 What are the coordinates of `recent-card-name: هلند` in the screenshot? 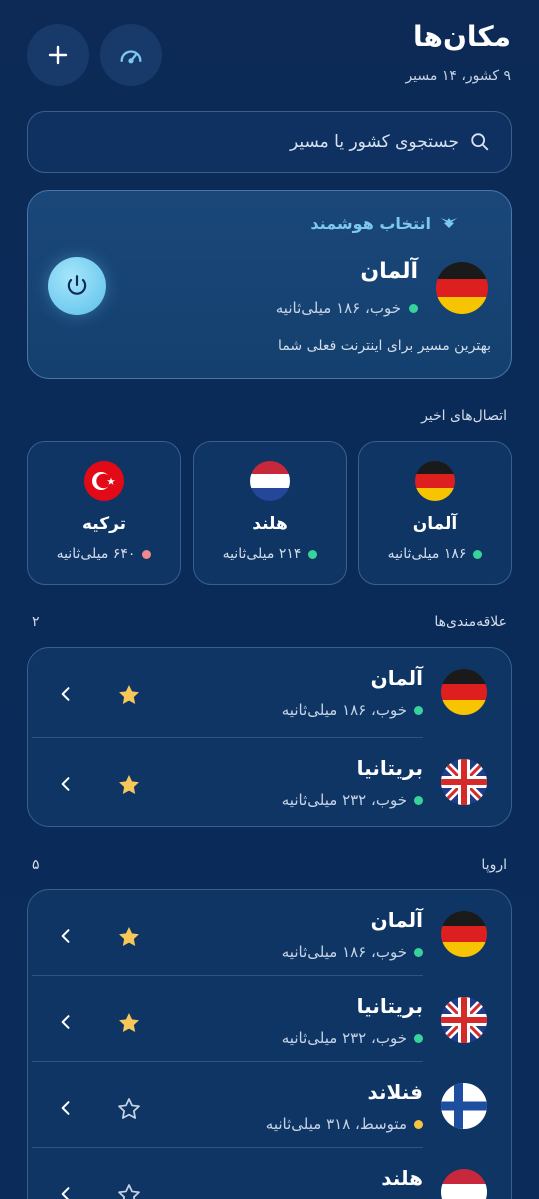 It's located at (270, 524).